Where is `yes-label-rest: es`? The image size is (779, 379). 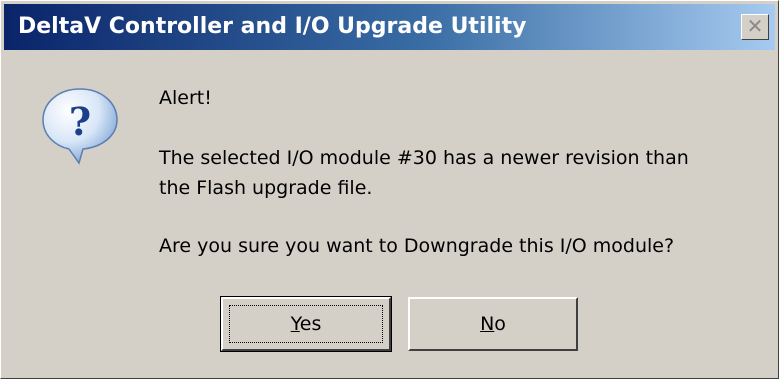
yes-label-rest: es is located at coordinates (310, 324).